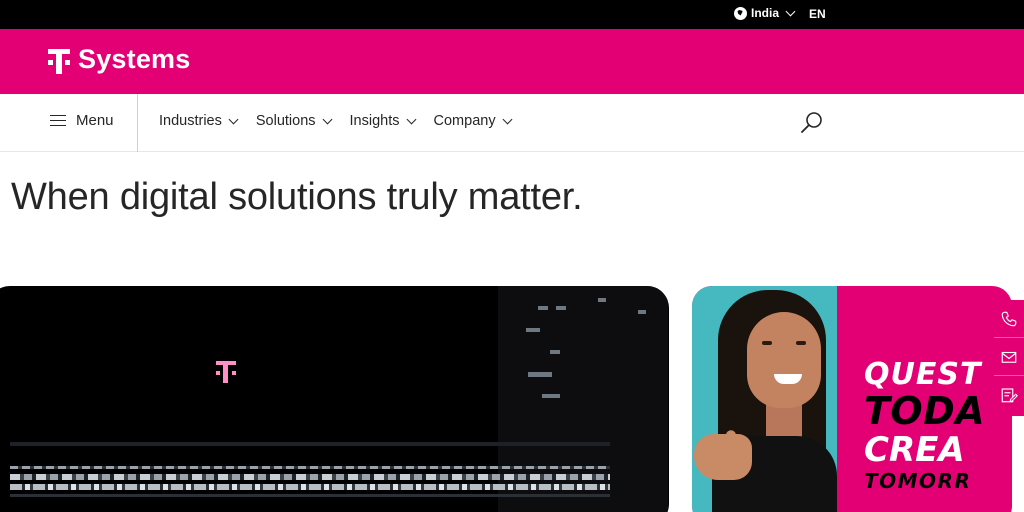  I want to click on phone-icon, so click(1009, 318).